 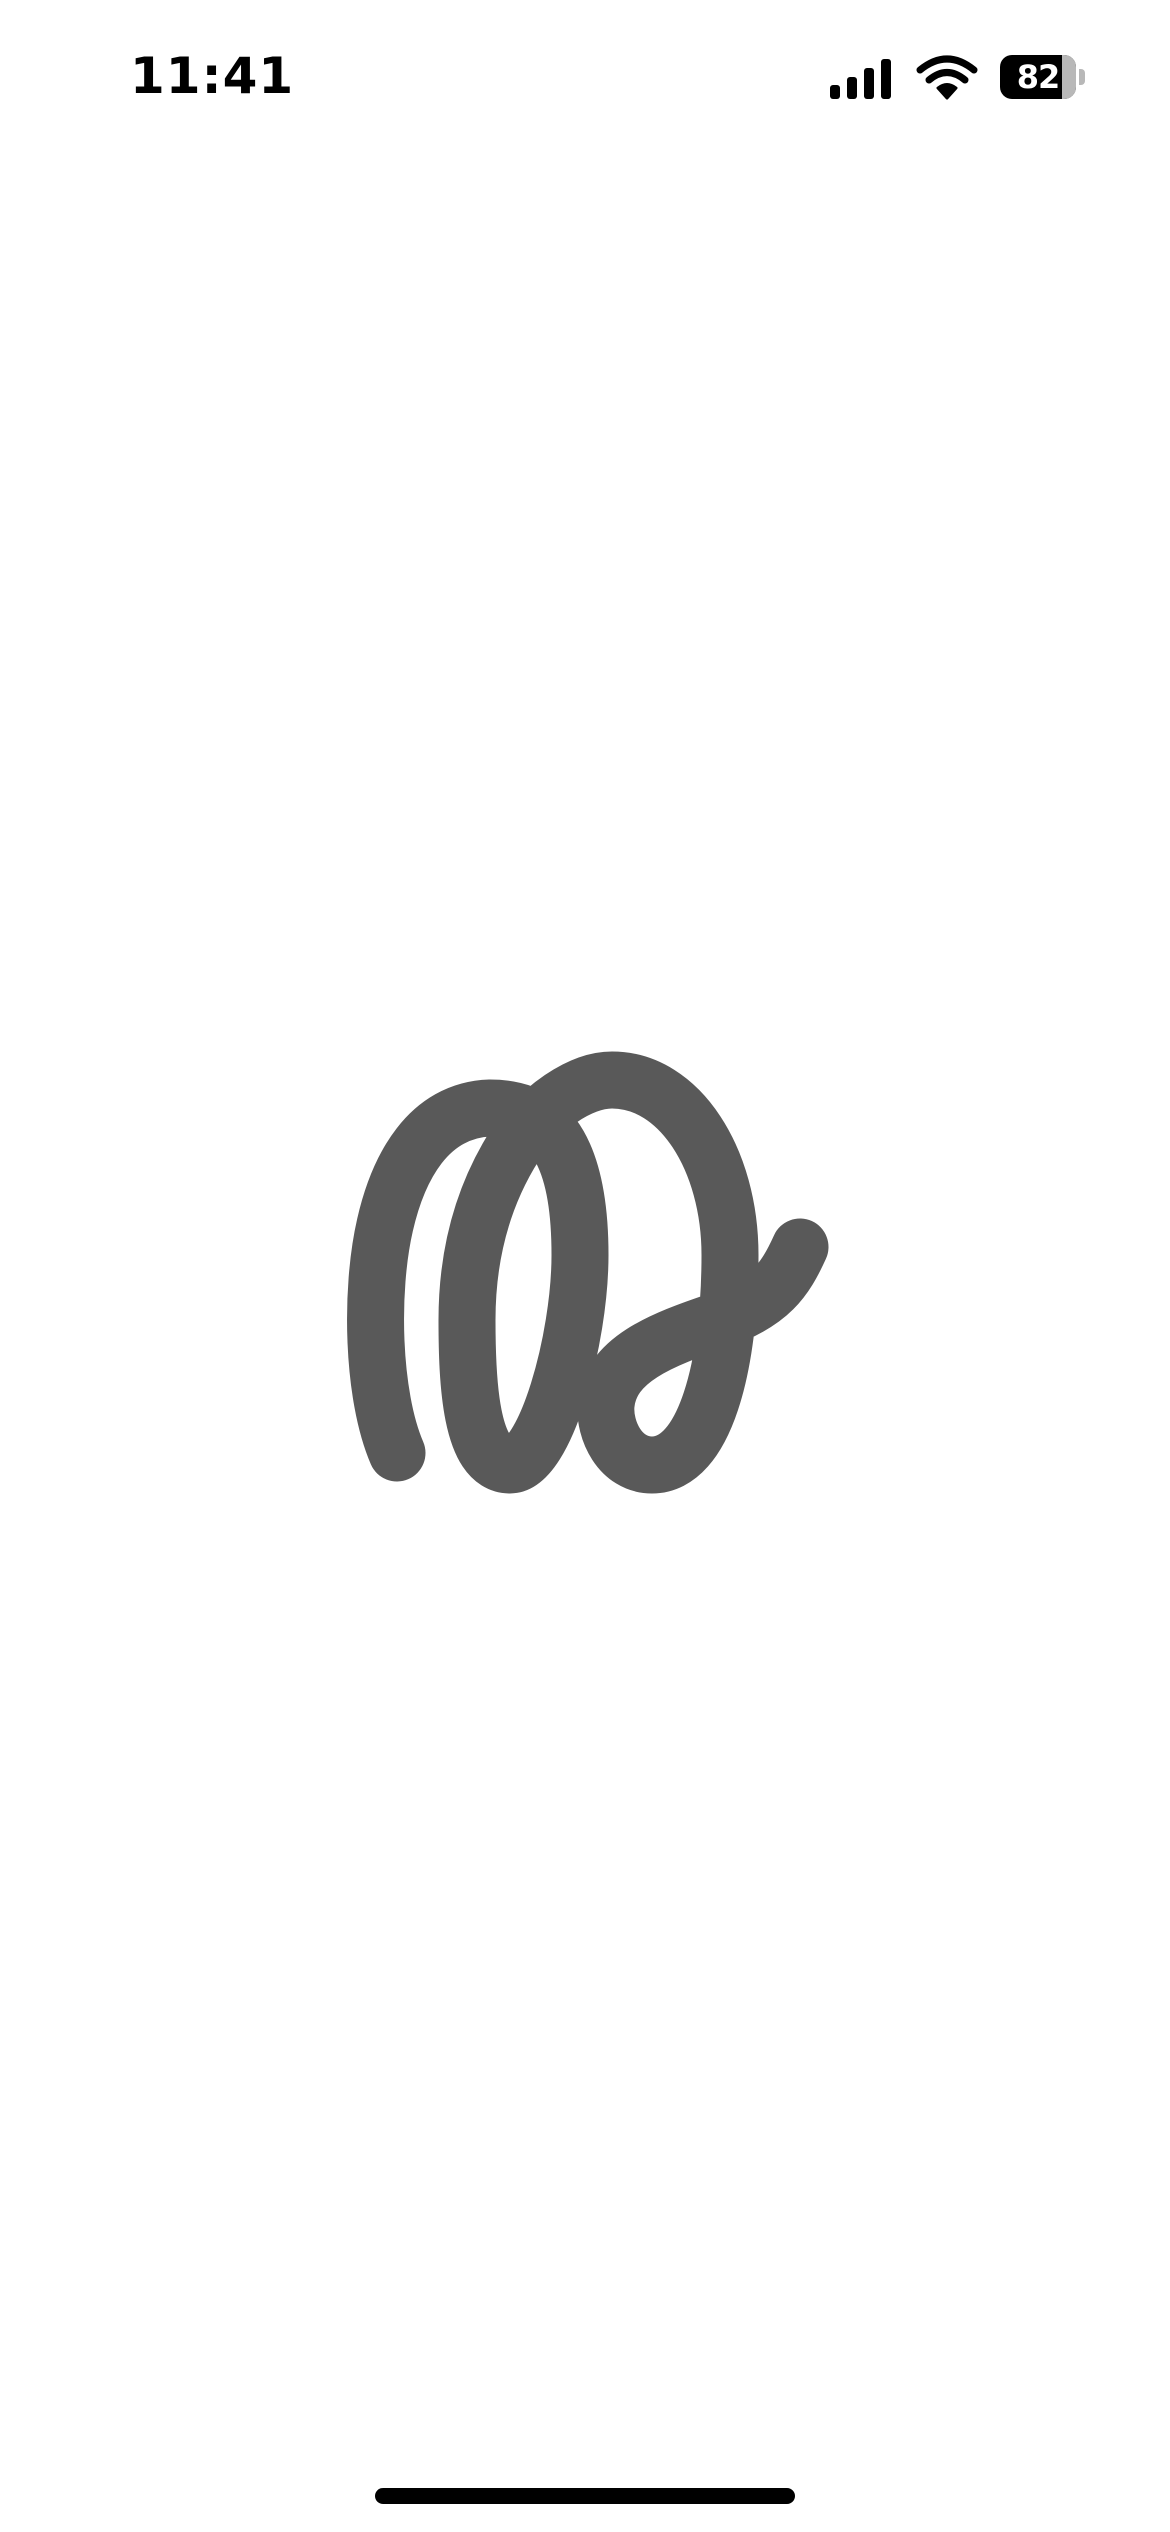 I want to click on wifi-icon, so click(x=947, y=77).